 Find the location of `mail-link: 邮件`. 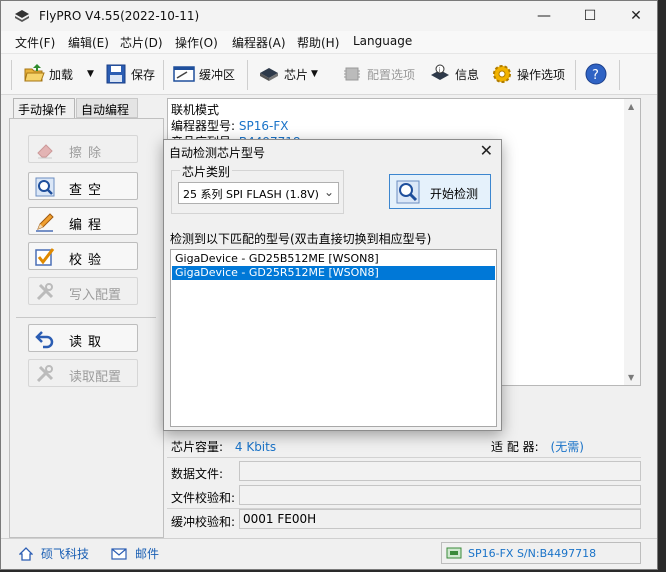

mail-link: 邮件 is located at coordinates (135, 553).